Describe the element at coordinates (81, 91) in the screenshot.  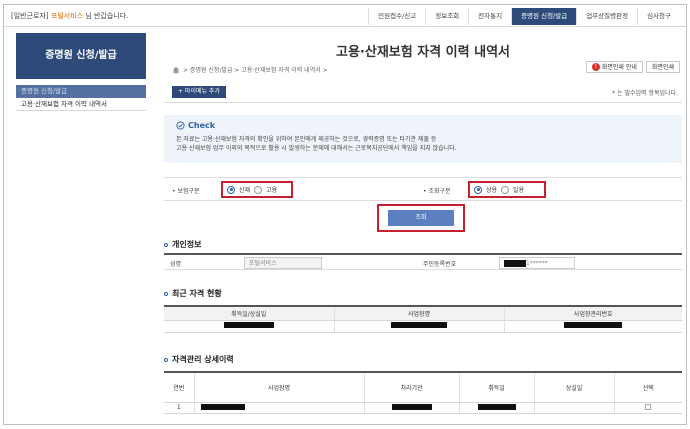
I see `sidebar-item-certificate: 증명원 신청/발급` at that location.